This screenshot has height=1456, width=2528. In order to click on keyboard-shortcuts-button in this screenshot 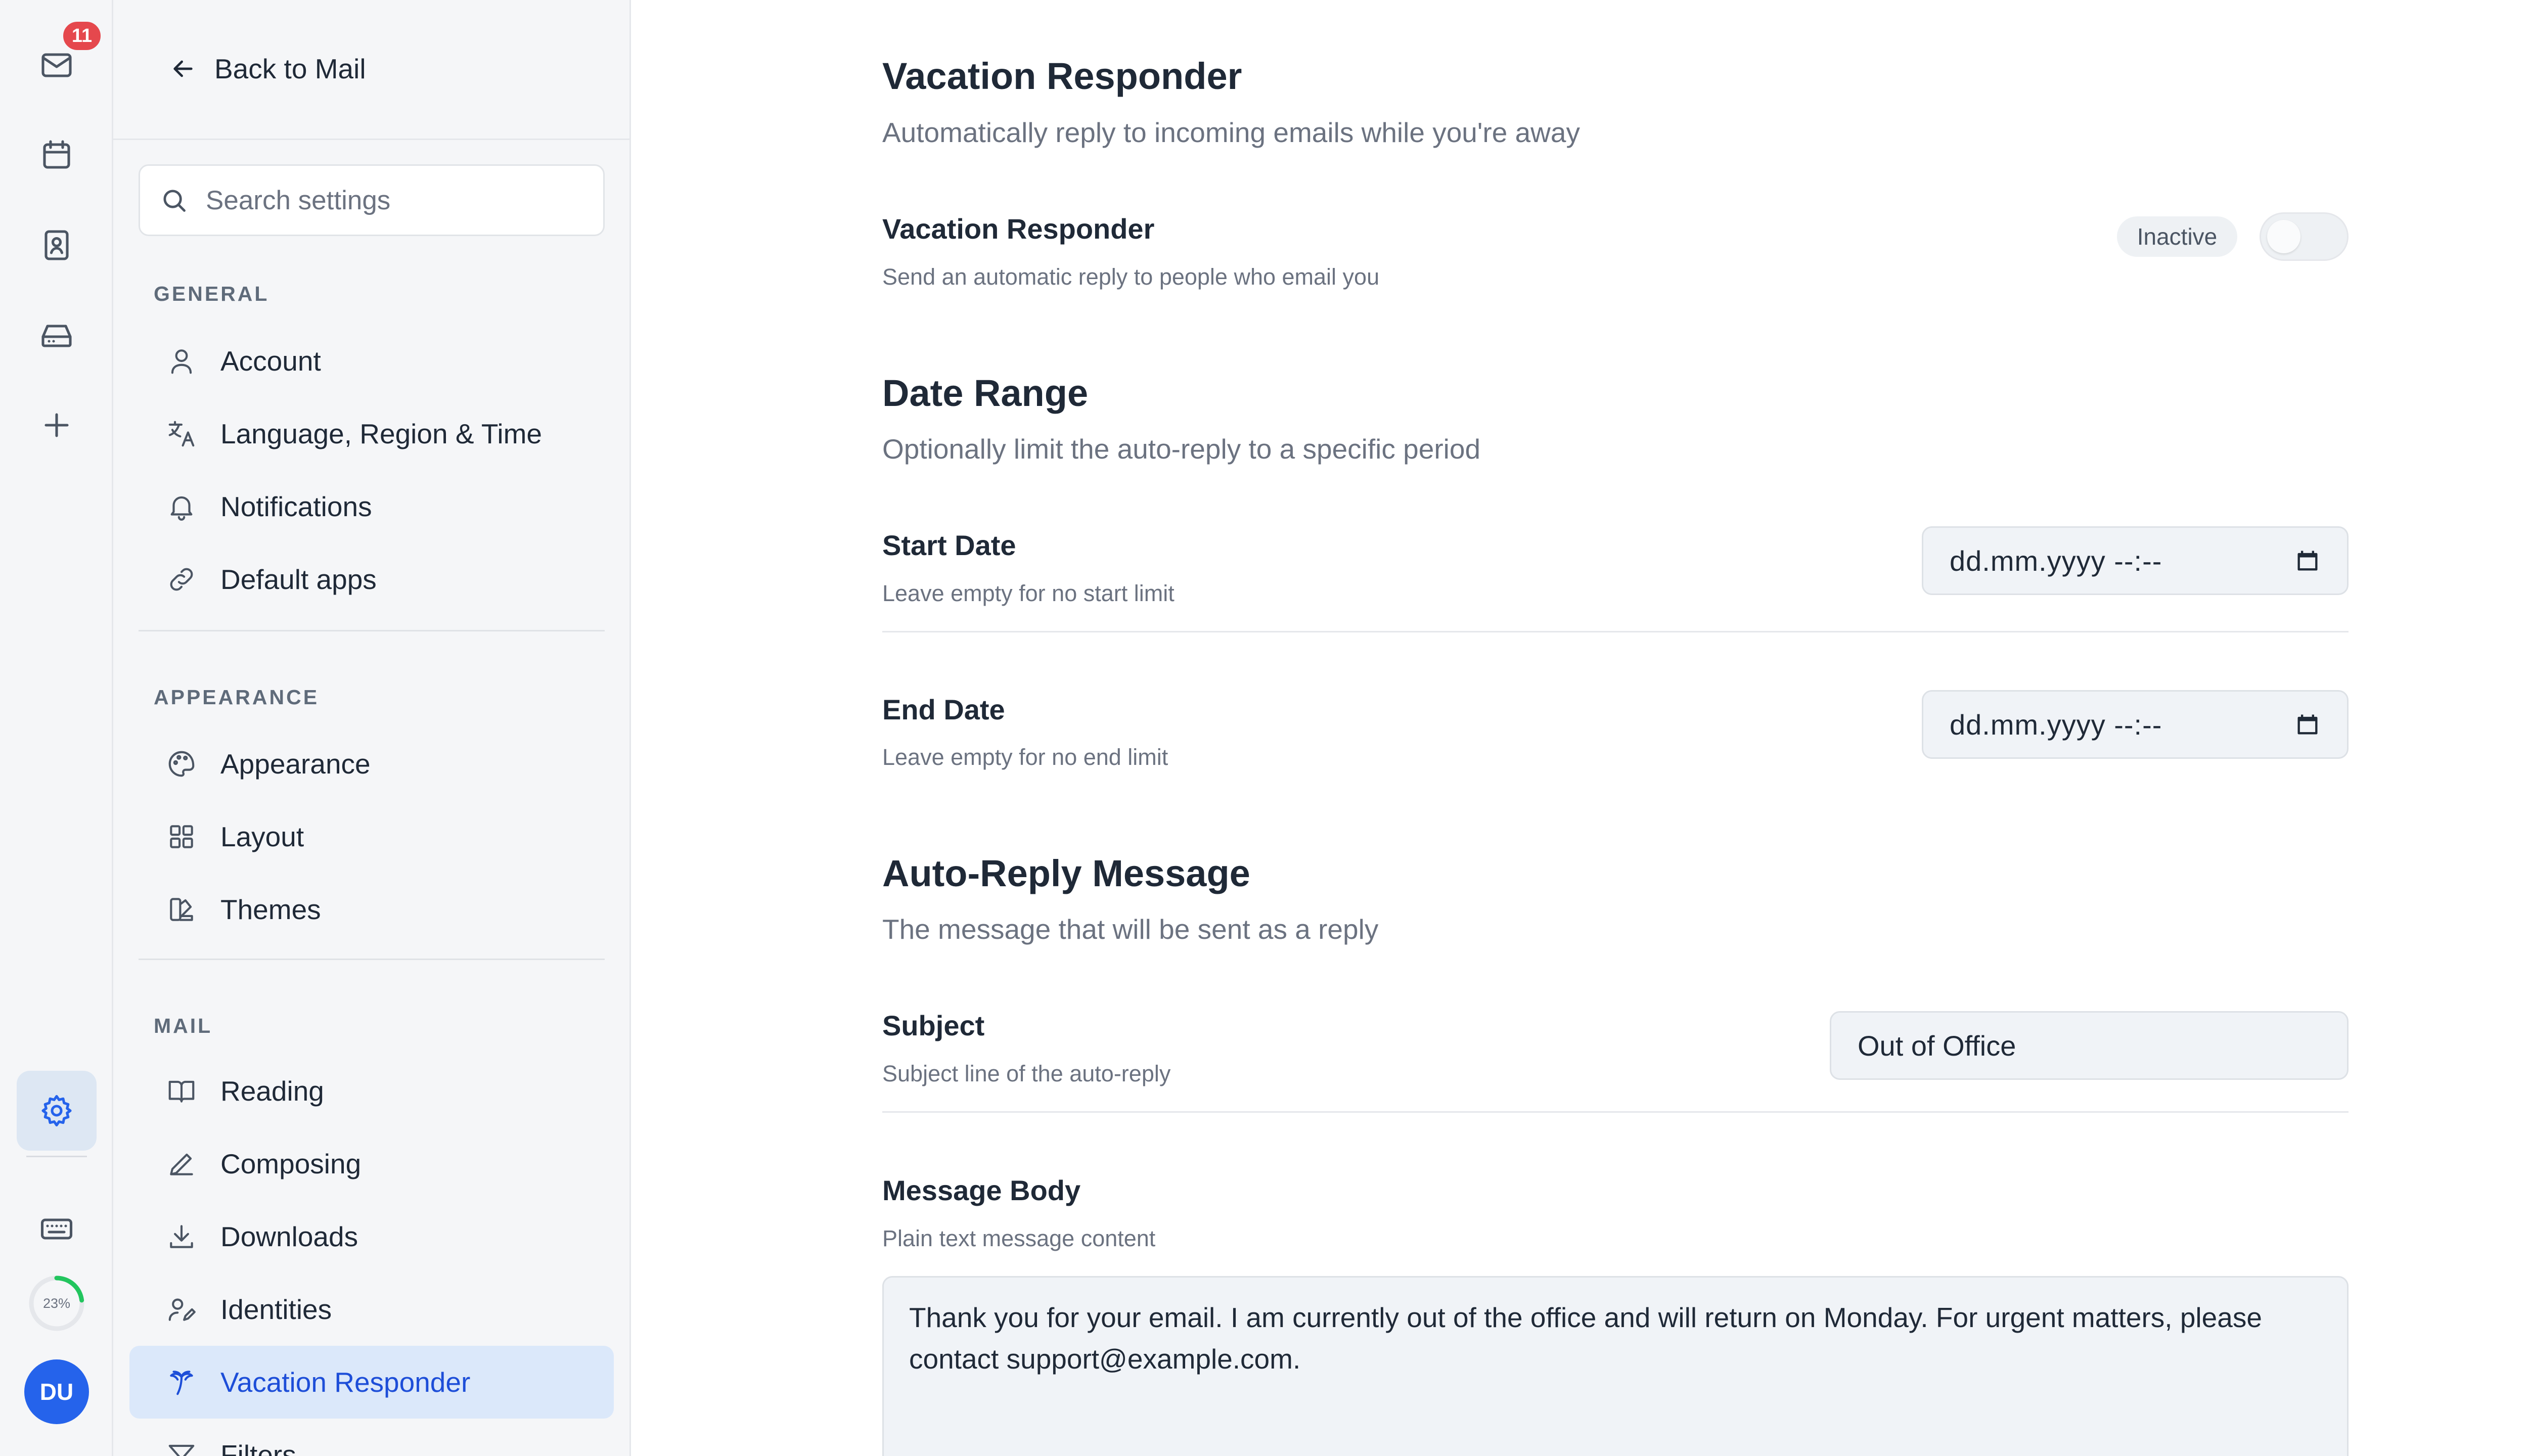, I will do `click(57, 1229)`.